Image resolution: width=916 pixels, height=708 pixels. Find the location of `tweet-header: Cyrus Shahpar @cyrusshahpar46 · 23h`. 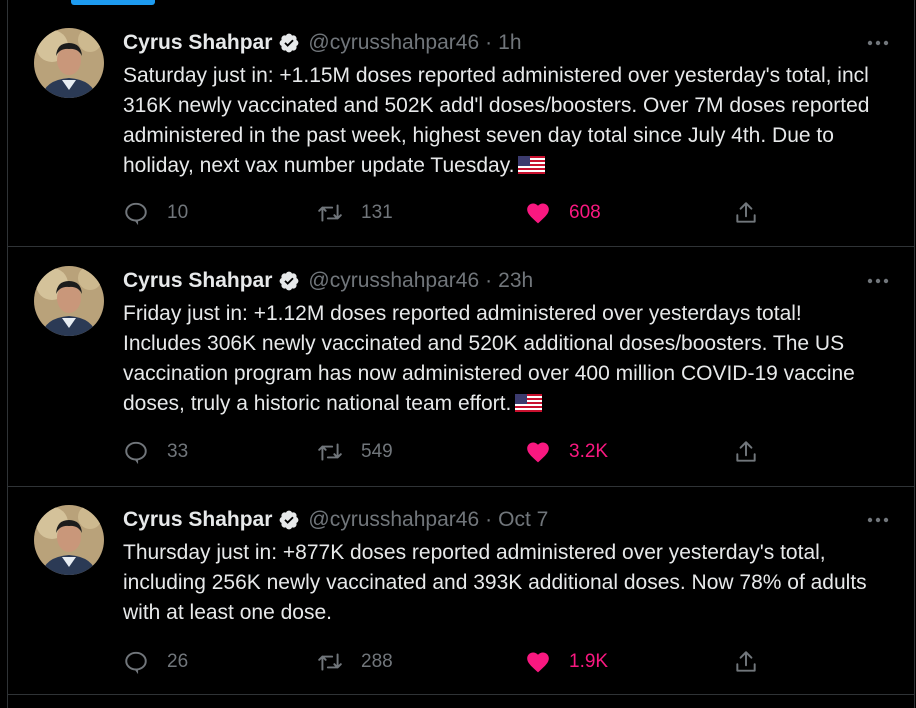

tweet-header: Cyrus Shahpar @cyrusshahpar46 · 23h is located at coordinates (508, 281).